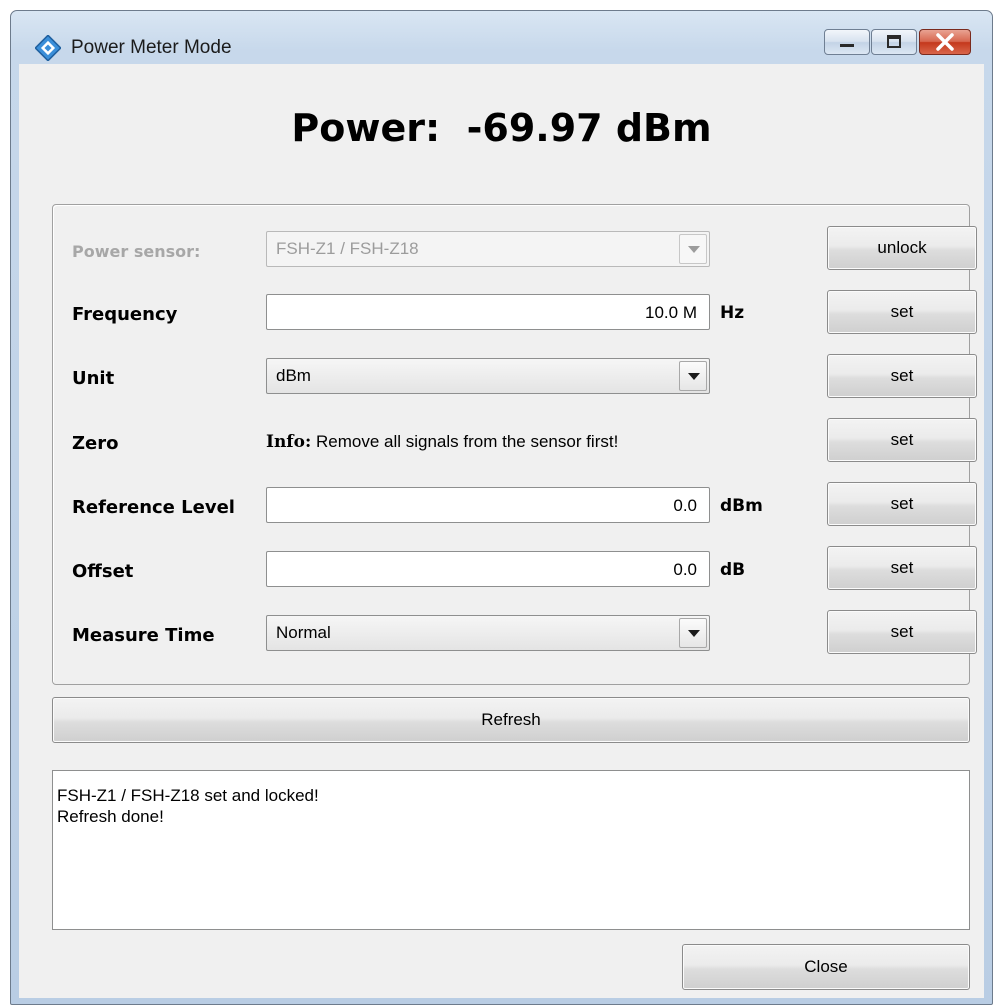 The width and height of the screenshot is (995, 1007). What do you see at coordinates (488, 633) in the screenshot?
I see `measure-time-select: Normal` at bounding box center [488, 633].